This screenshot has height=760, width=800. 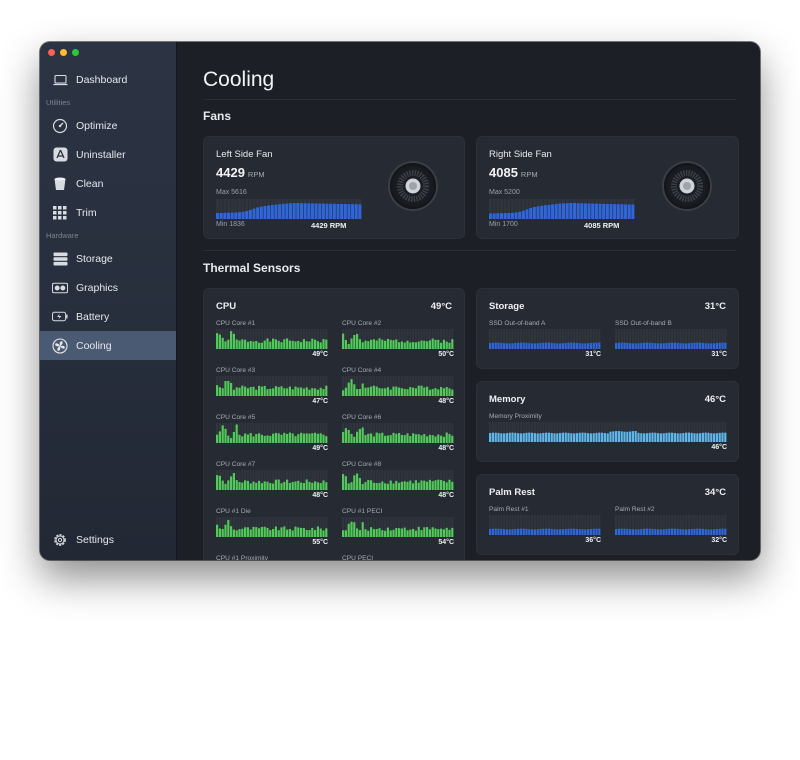 What do you see at coordinates (108, 183) in the screenshot?
I see `sidebar-item-clean: Clean` at bounding box center [108, 183].